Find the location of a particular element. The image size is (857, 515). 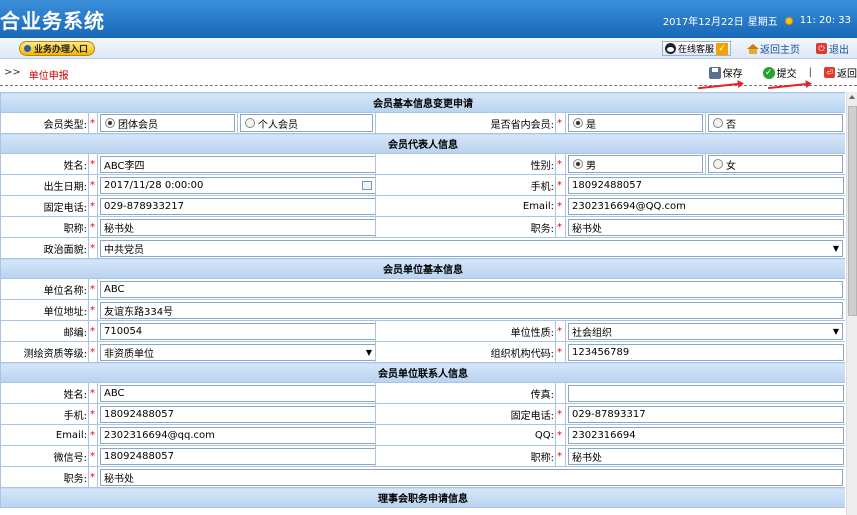

contact-mobile-input: 18092488057 is located at coordinates (238, 414).